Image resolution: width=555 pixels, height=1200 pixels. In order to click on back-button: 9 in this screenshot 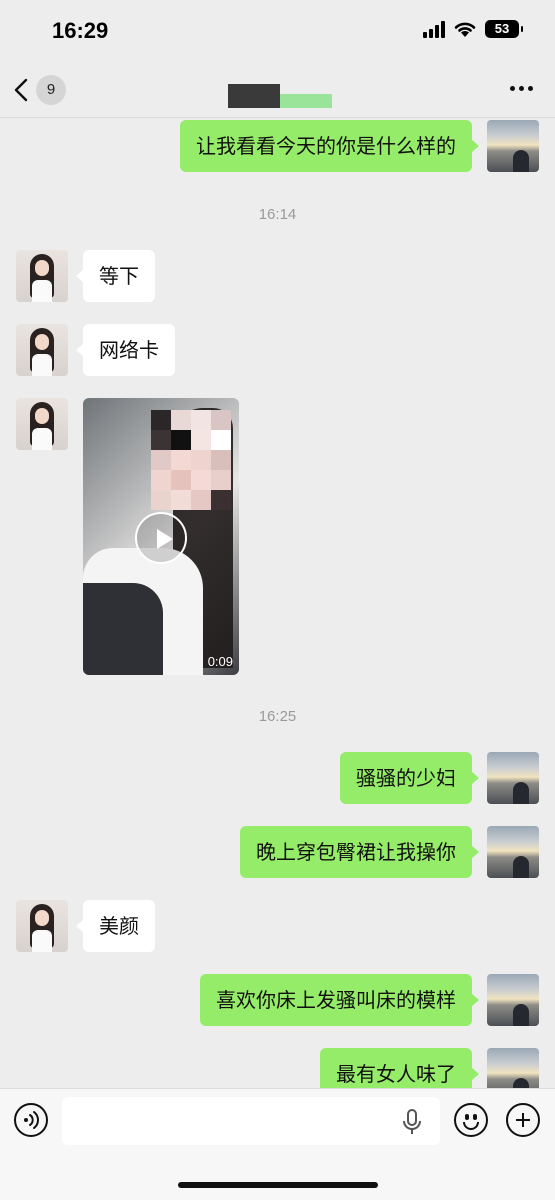, I will do `click(49, 90)`.